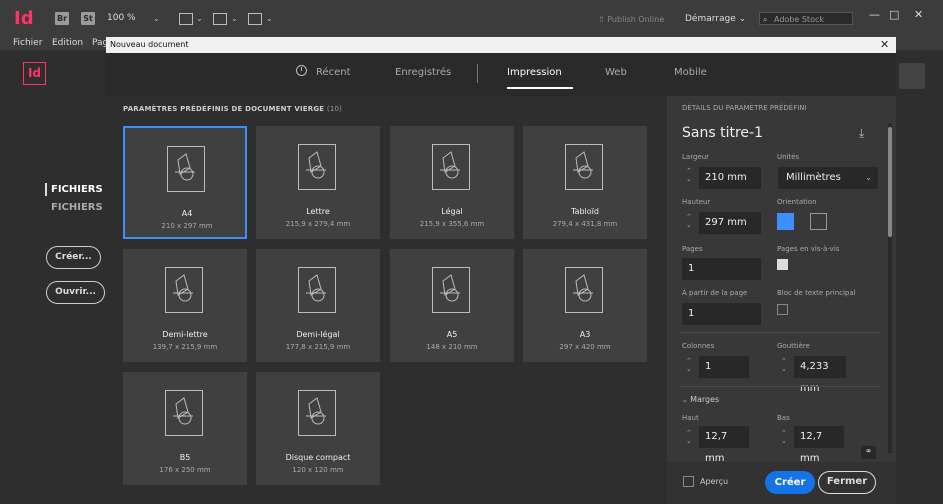  Describe the element at coordinates (477, 73) in the screenshot. I see `tab-separator` at that location.